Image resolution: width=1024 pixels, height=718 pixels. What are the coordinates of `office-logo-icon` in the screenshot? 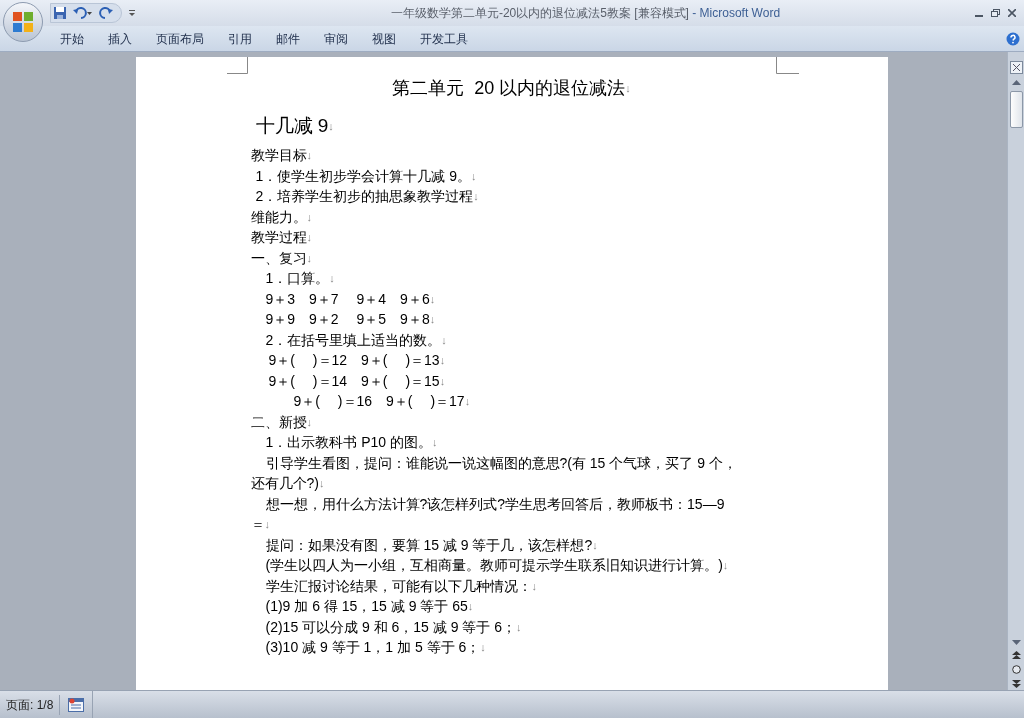 It's located at (23, 22).